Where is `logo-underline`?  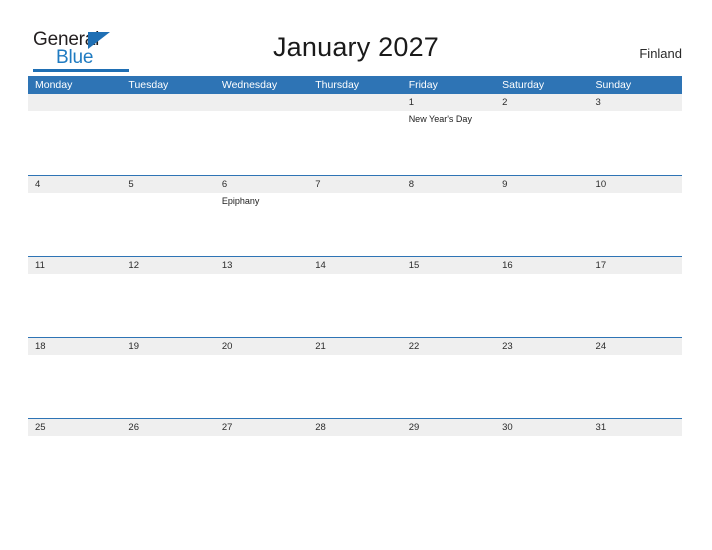
logo-underline is located at coordinates (81, 70).